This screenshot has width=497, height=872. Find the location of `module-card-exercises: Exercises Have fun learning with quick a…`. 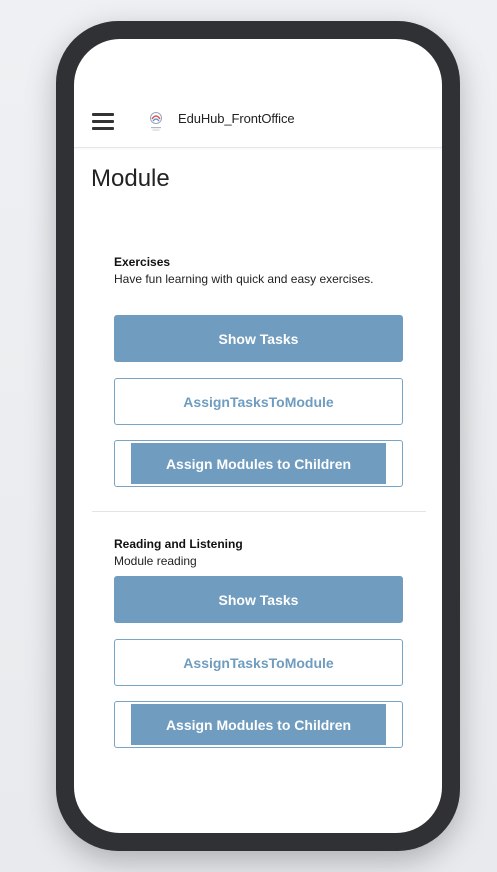

module-card-exercises: Exercises Have fun learning with quick a… is located at coordinates (258, 271).